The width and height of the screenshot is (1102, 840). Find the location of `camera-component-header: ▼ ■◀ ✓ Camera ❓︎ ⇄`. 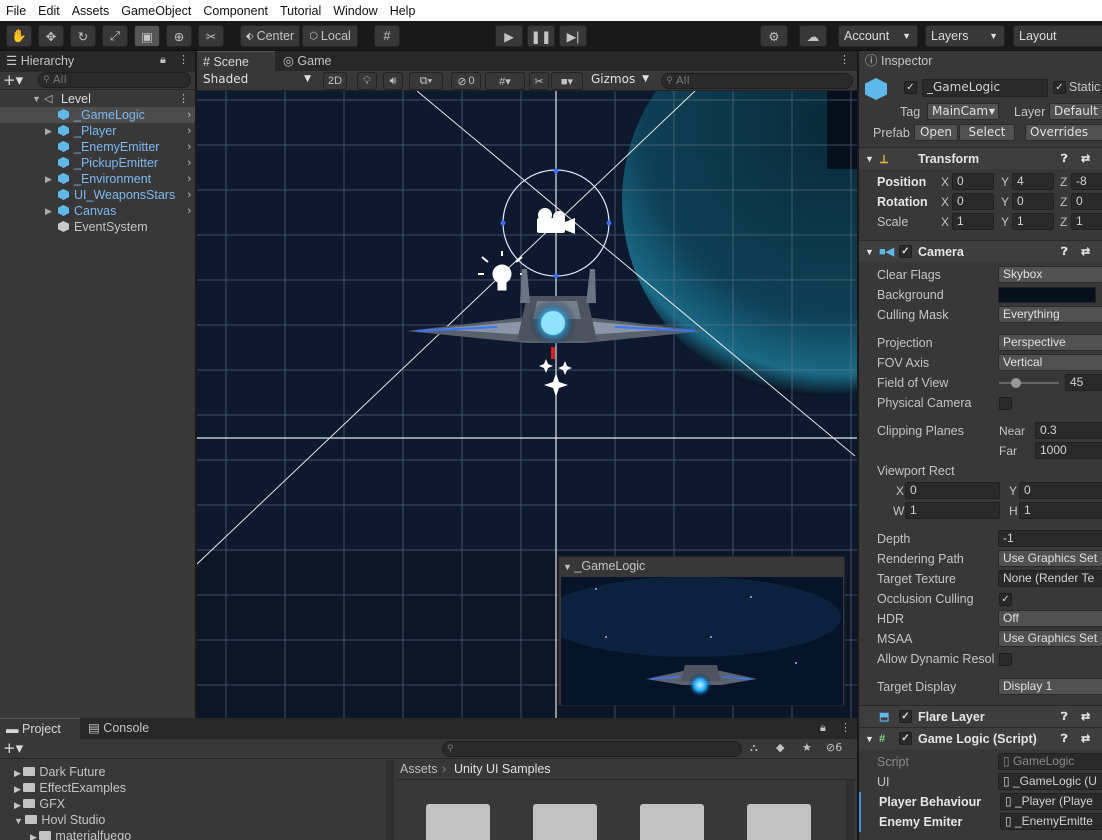

camera-component-header: ▼ ■◀ ✓ Camera ❓︎ ⇄ is located at coordinates (980, 251).